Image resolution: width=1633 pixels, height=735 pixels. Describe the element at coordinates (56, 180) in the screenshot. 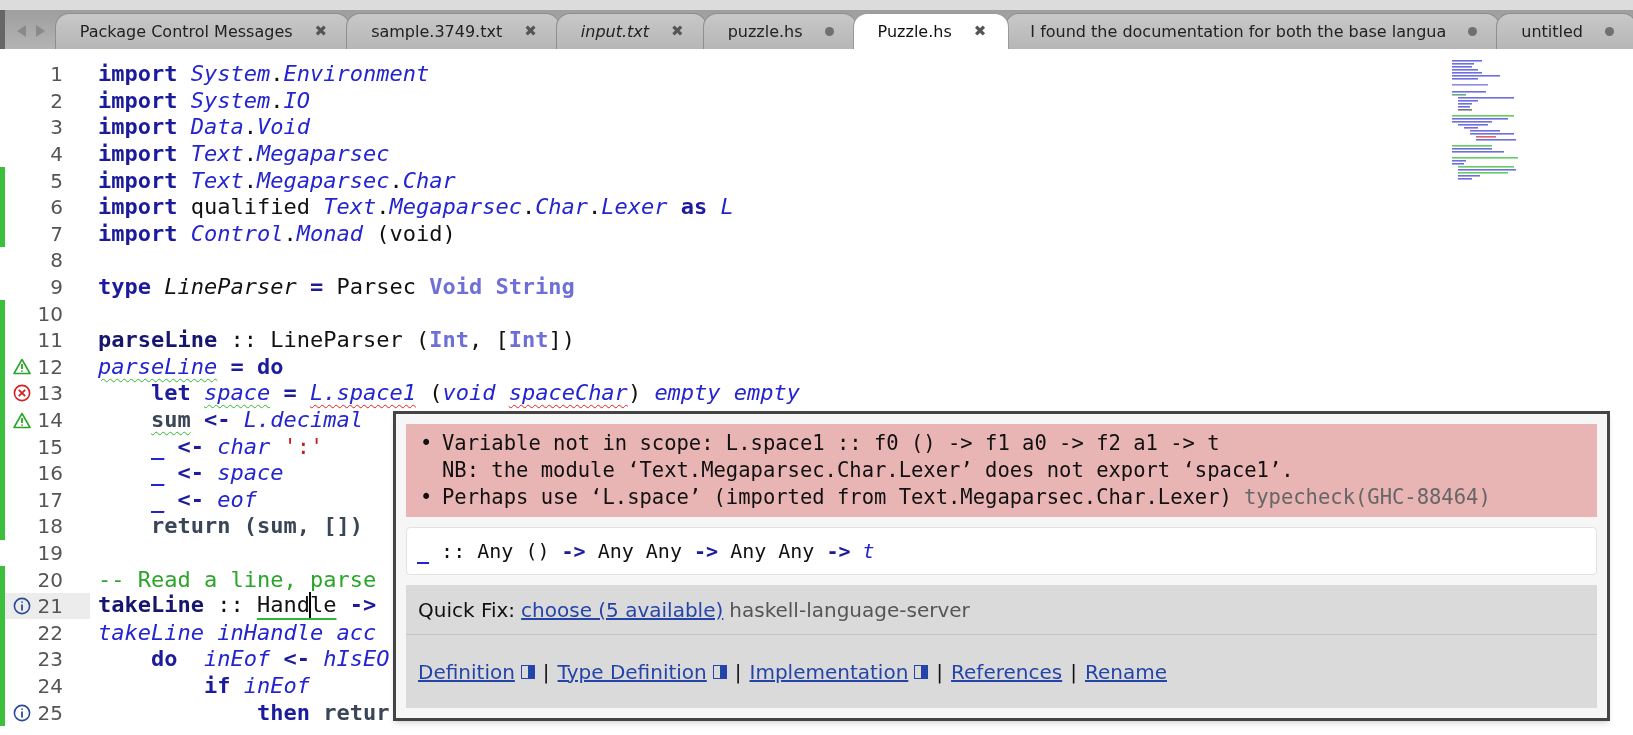

I see `line-number: 5` at that location.